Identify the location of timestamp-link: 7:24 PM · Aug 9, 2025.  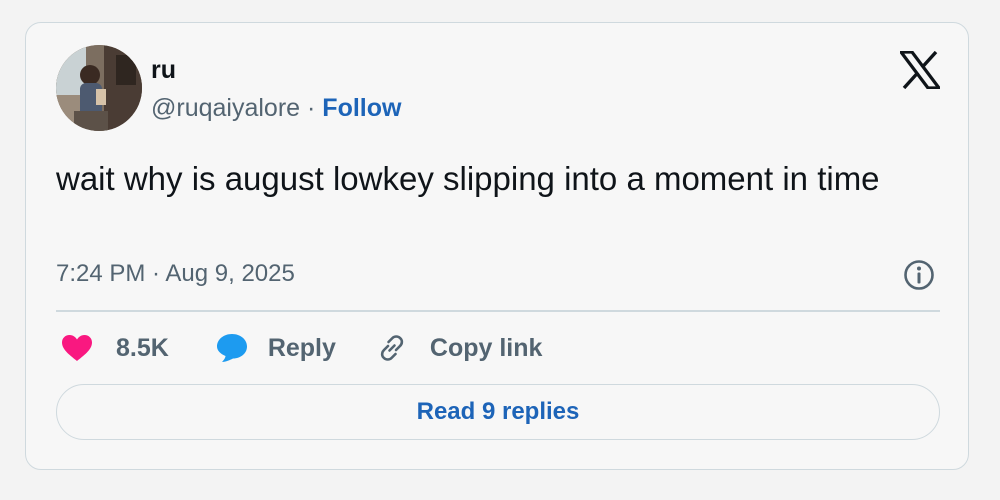
(175, 274).